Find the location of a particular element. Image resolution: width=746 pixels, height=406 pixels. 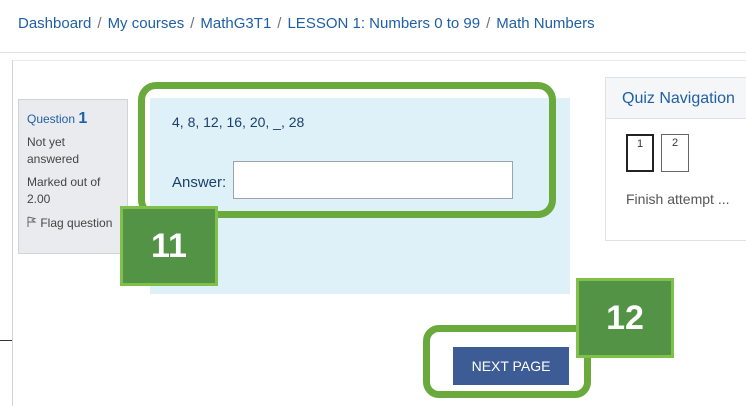

step-badge-11: 11 is located at coordinates (169, 246).